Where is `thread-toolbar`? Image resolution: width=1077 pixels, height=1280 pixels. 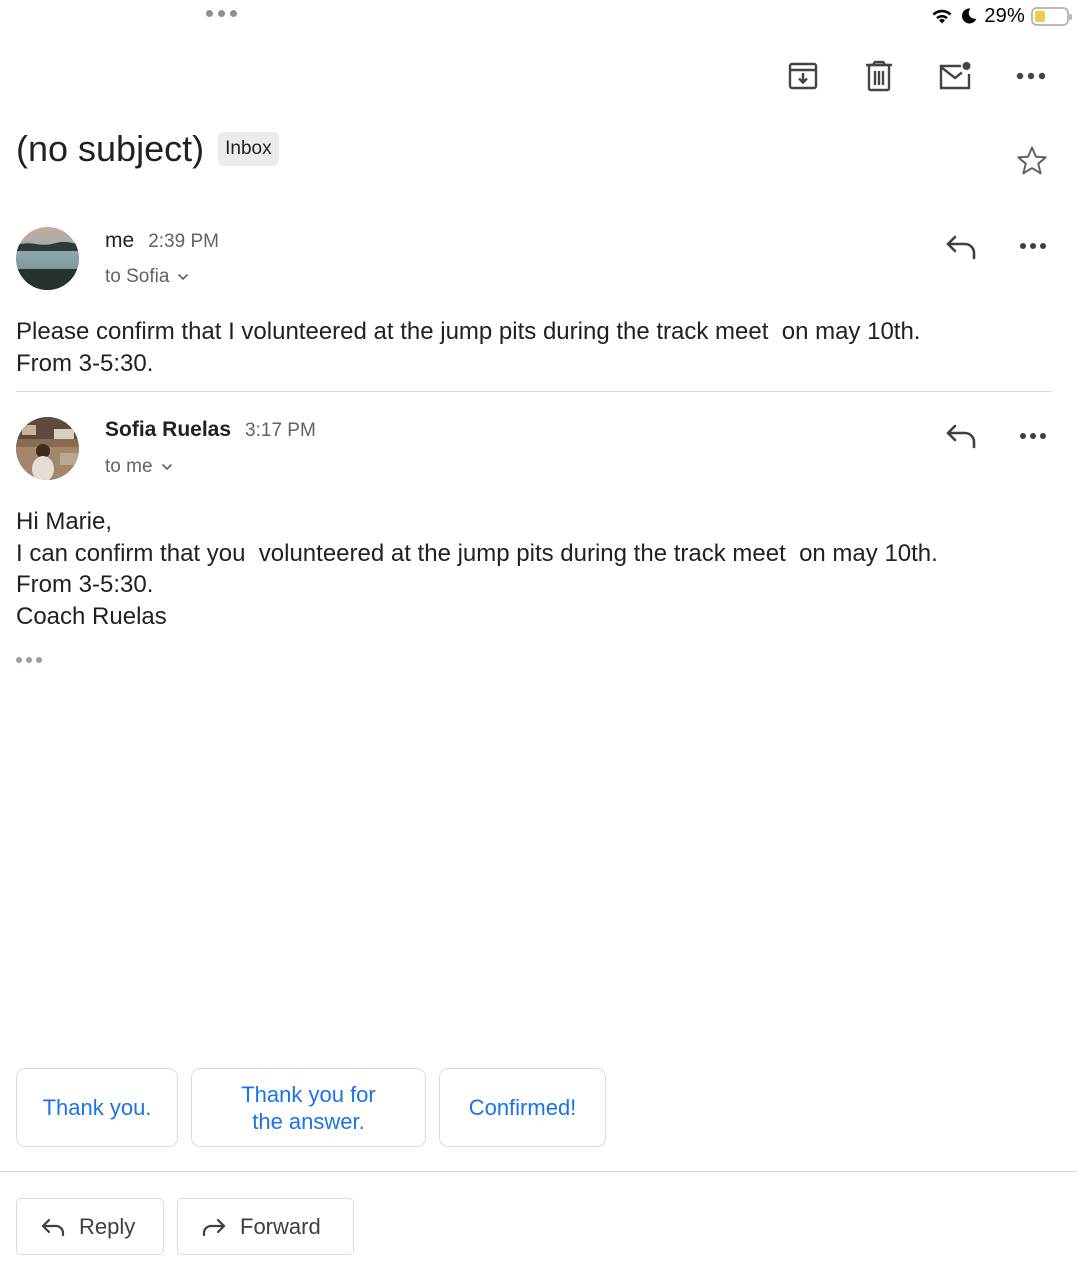 thread-toolbar is located at coordinates (917, 76).